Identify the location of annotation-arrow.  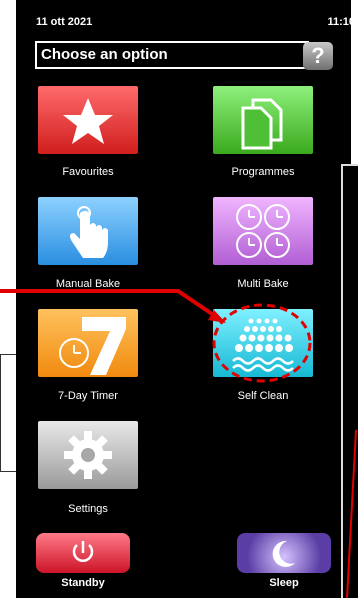
(110, 304).